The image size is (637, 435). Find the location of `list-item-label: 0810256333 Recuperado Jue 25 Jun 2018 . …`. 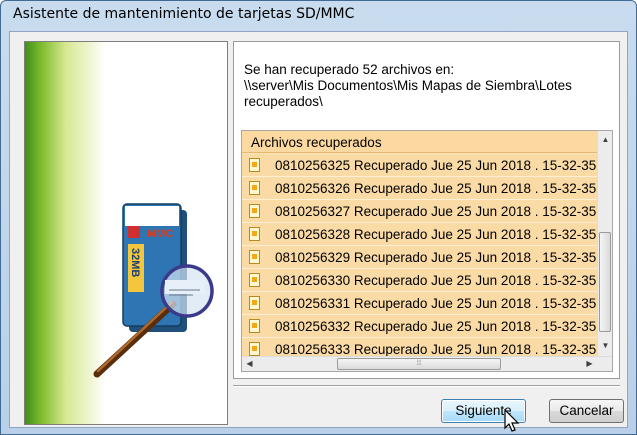

list-item-label: 0810256333 Recuperado Jue 25 Jun 2018 . … is located at coordinates (444, 349).